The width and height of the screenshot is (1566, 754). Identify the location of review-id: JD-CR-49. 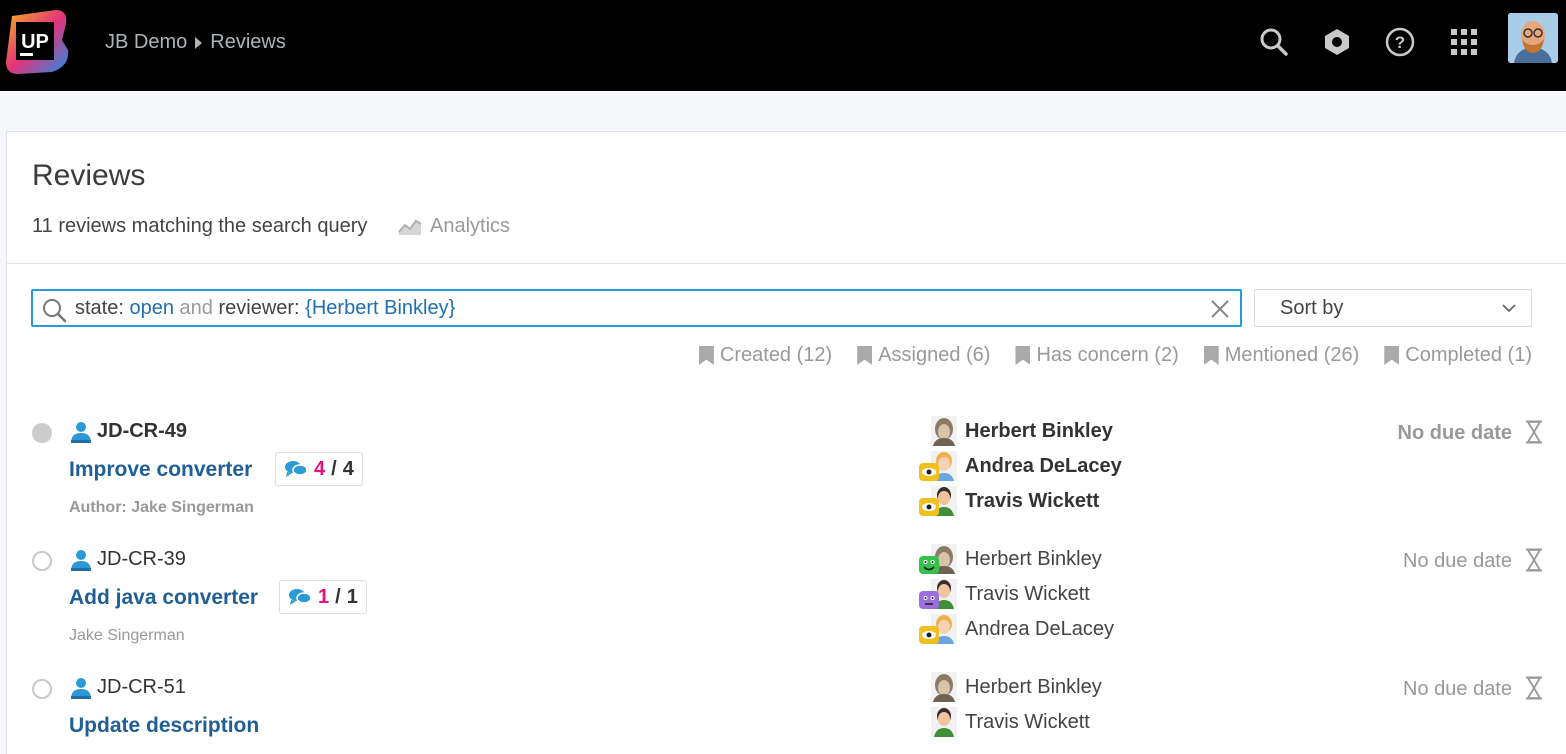
(128, 431).